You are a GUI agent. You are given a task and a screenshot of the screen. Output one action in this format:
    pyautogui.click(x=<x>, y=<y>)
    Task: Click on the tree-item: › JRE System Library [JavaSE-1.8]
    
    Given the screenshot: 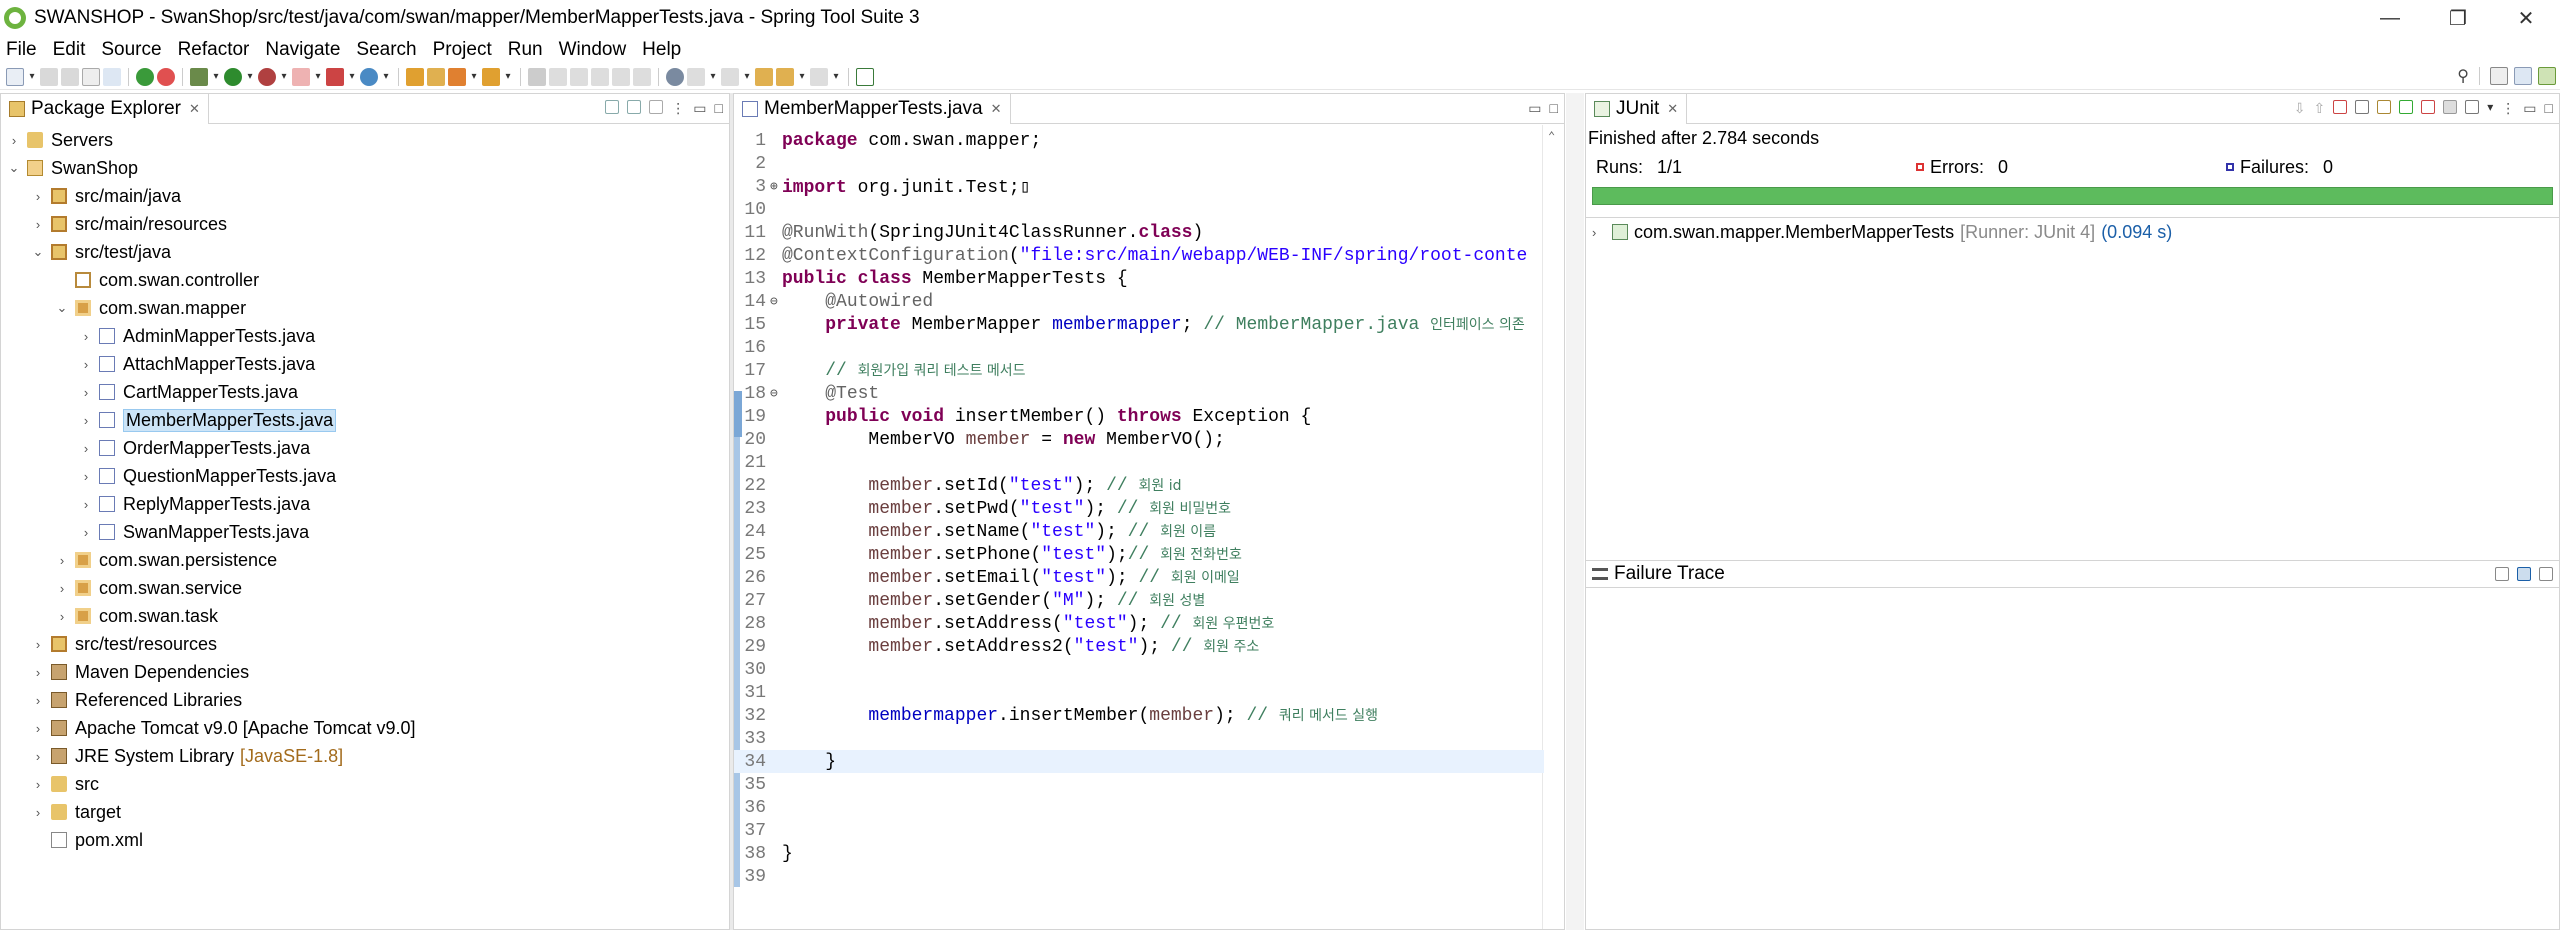 What is the action you would take?
    pyautogui.click(x=365, y=756)
    